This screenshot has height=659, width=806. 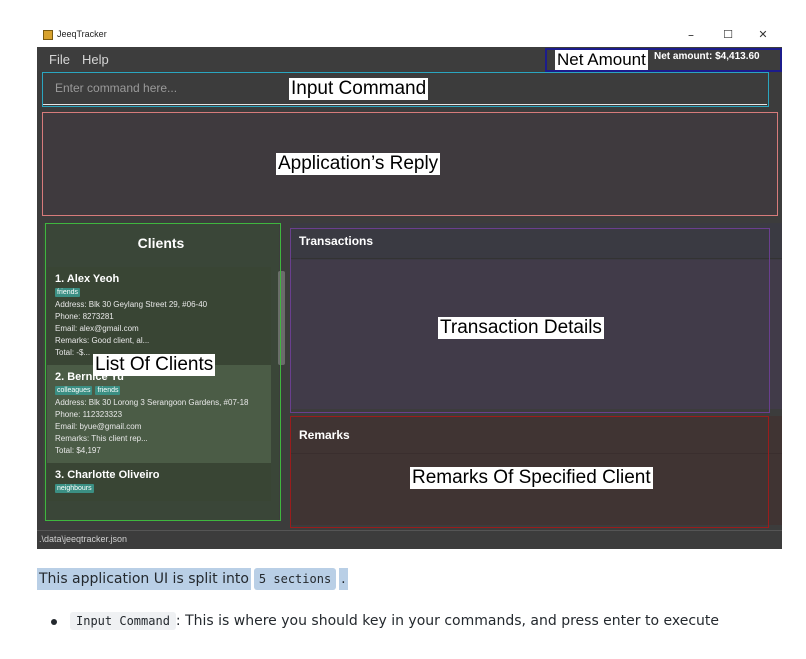 I want to click on menu-bar: File Help Net amount: $4,413.60, so click(x=409, y=59).